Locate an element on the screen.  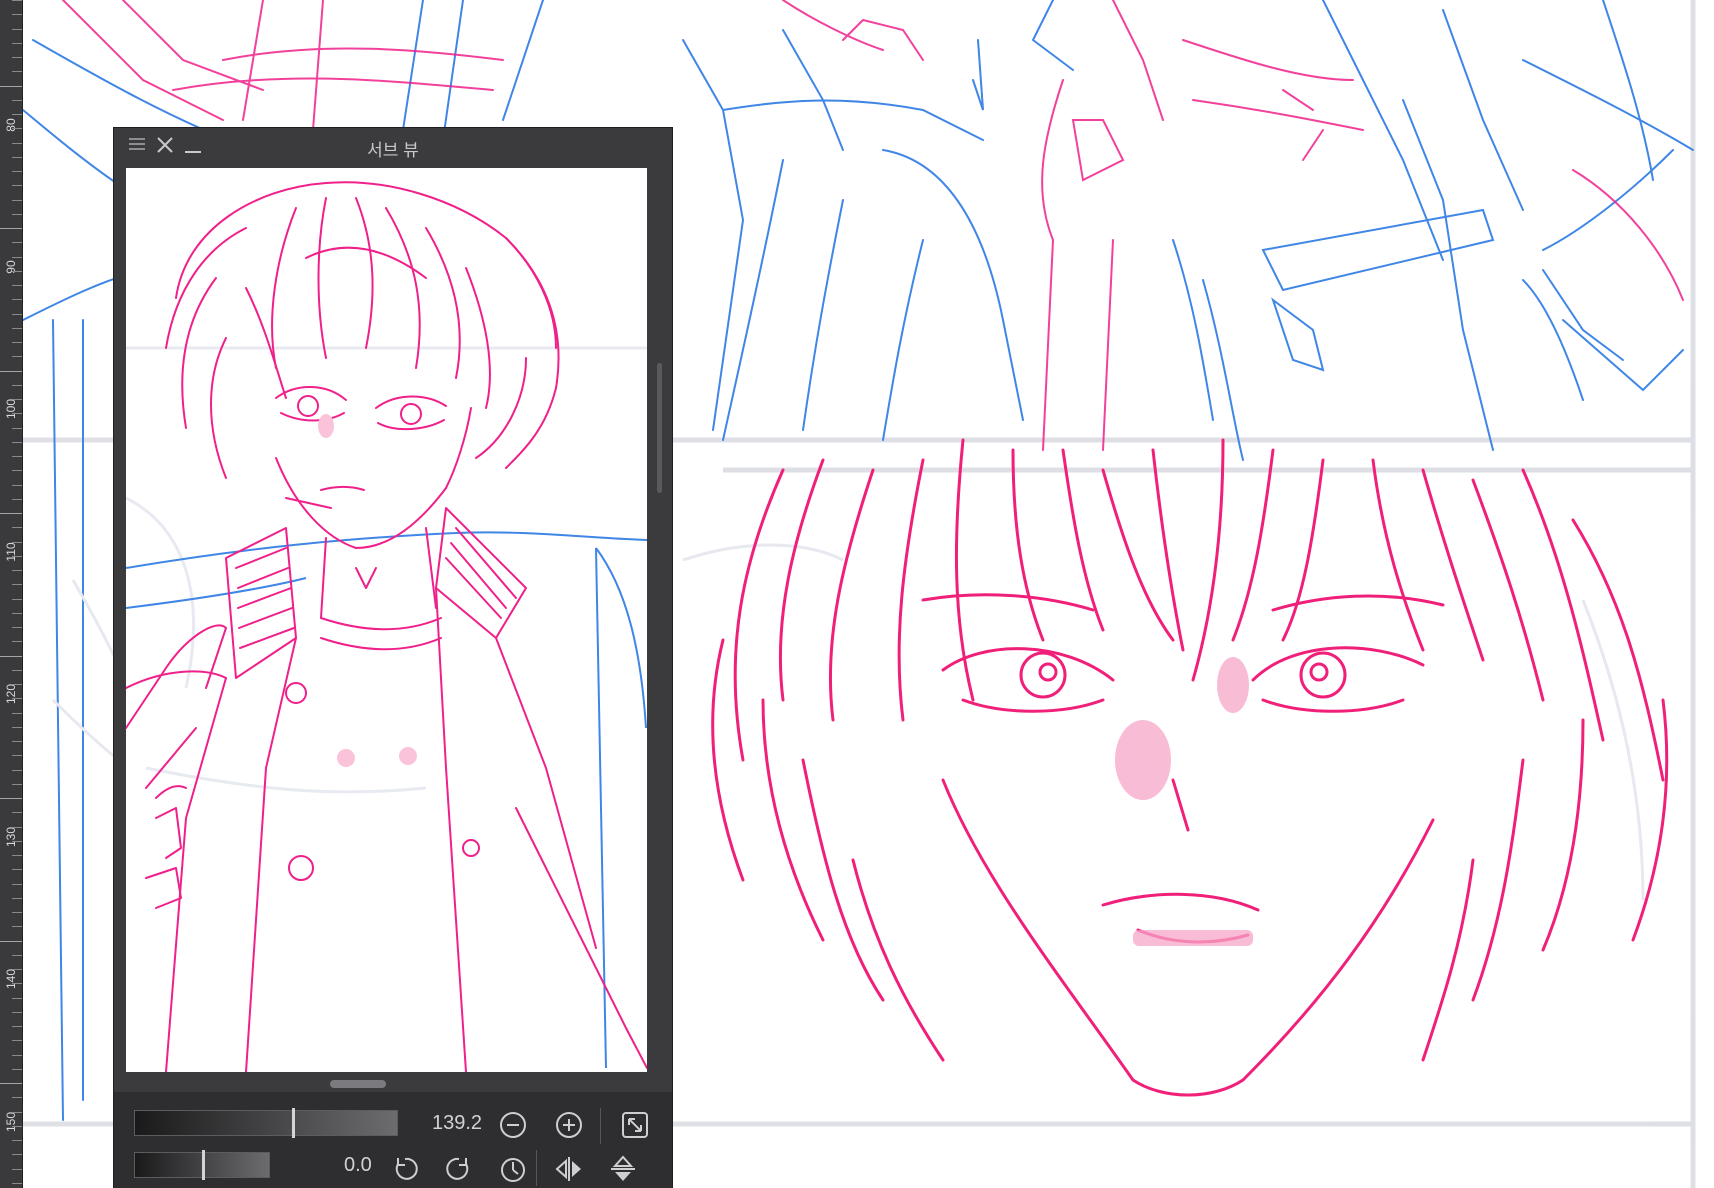
sub-view-titlebar: 서브 뷰 is located at coordinates (393, 145).